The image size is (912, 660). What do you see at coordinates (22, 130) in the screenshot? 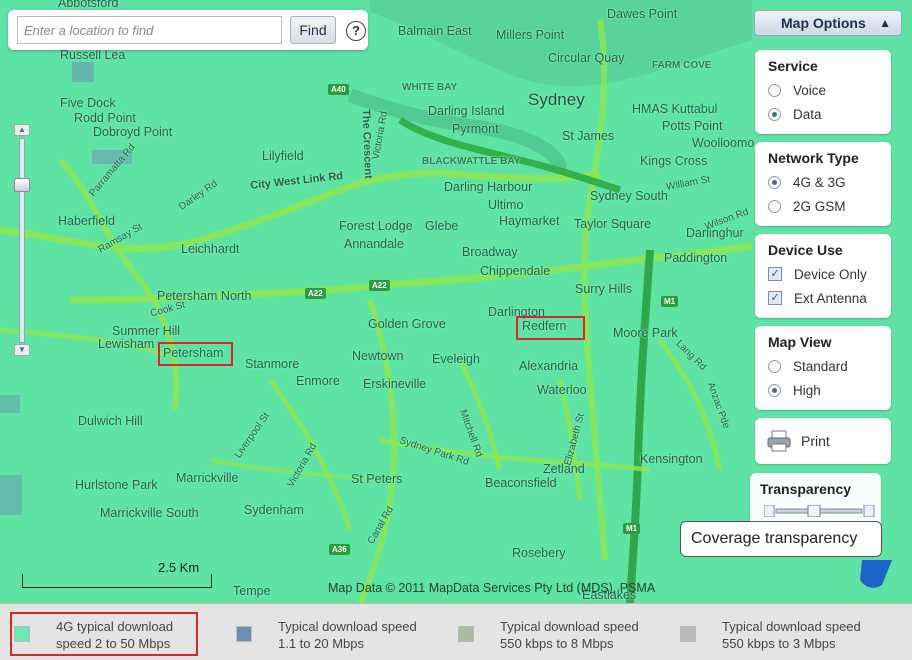
I see `zoom-in-button: ▲` at bounding box center [22, 130].